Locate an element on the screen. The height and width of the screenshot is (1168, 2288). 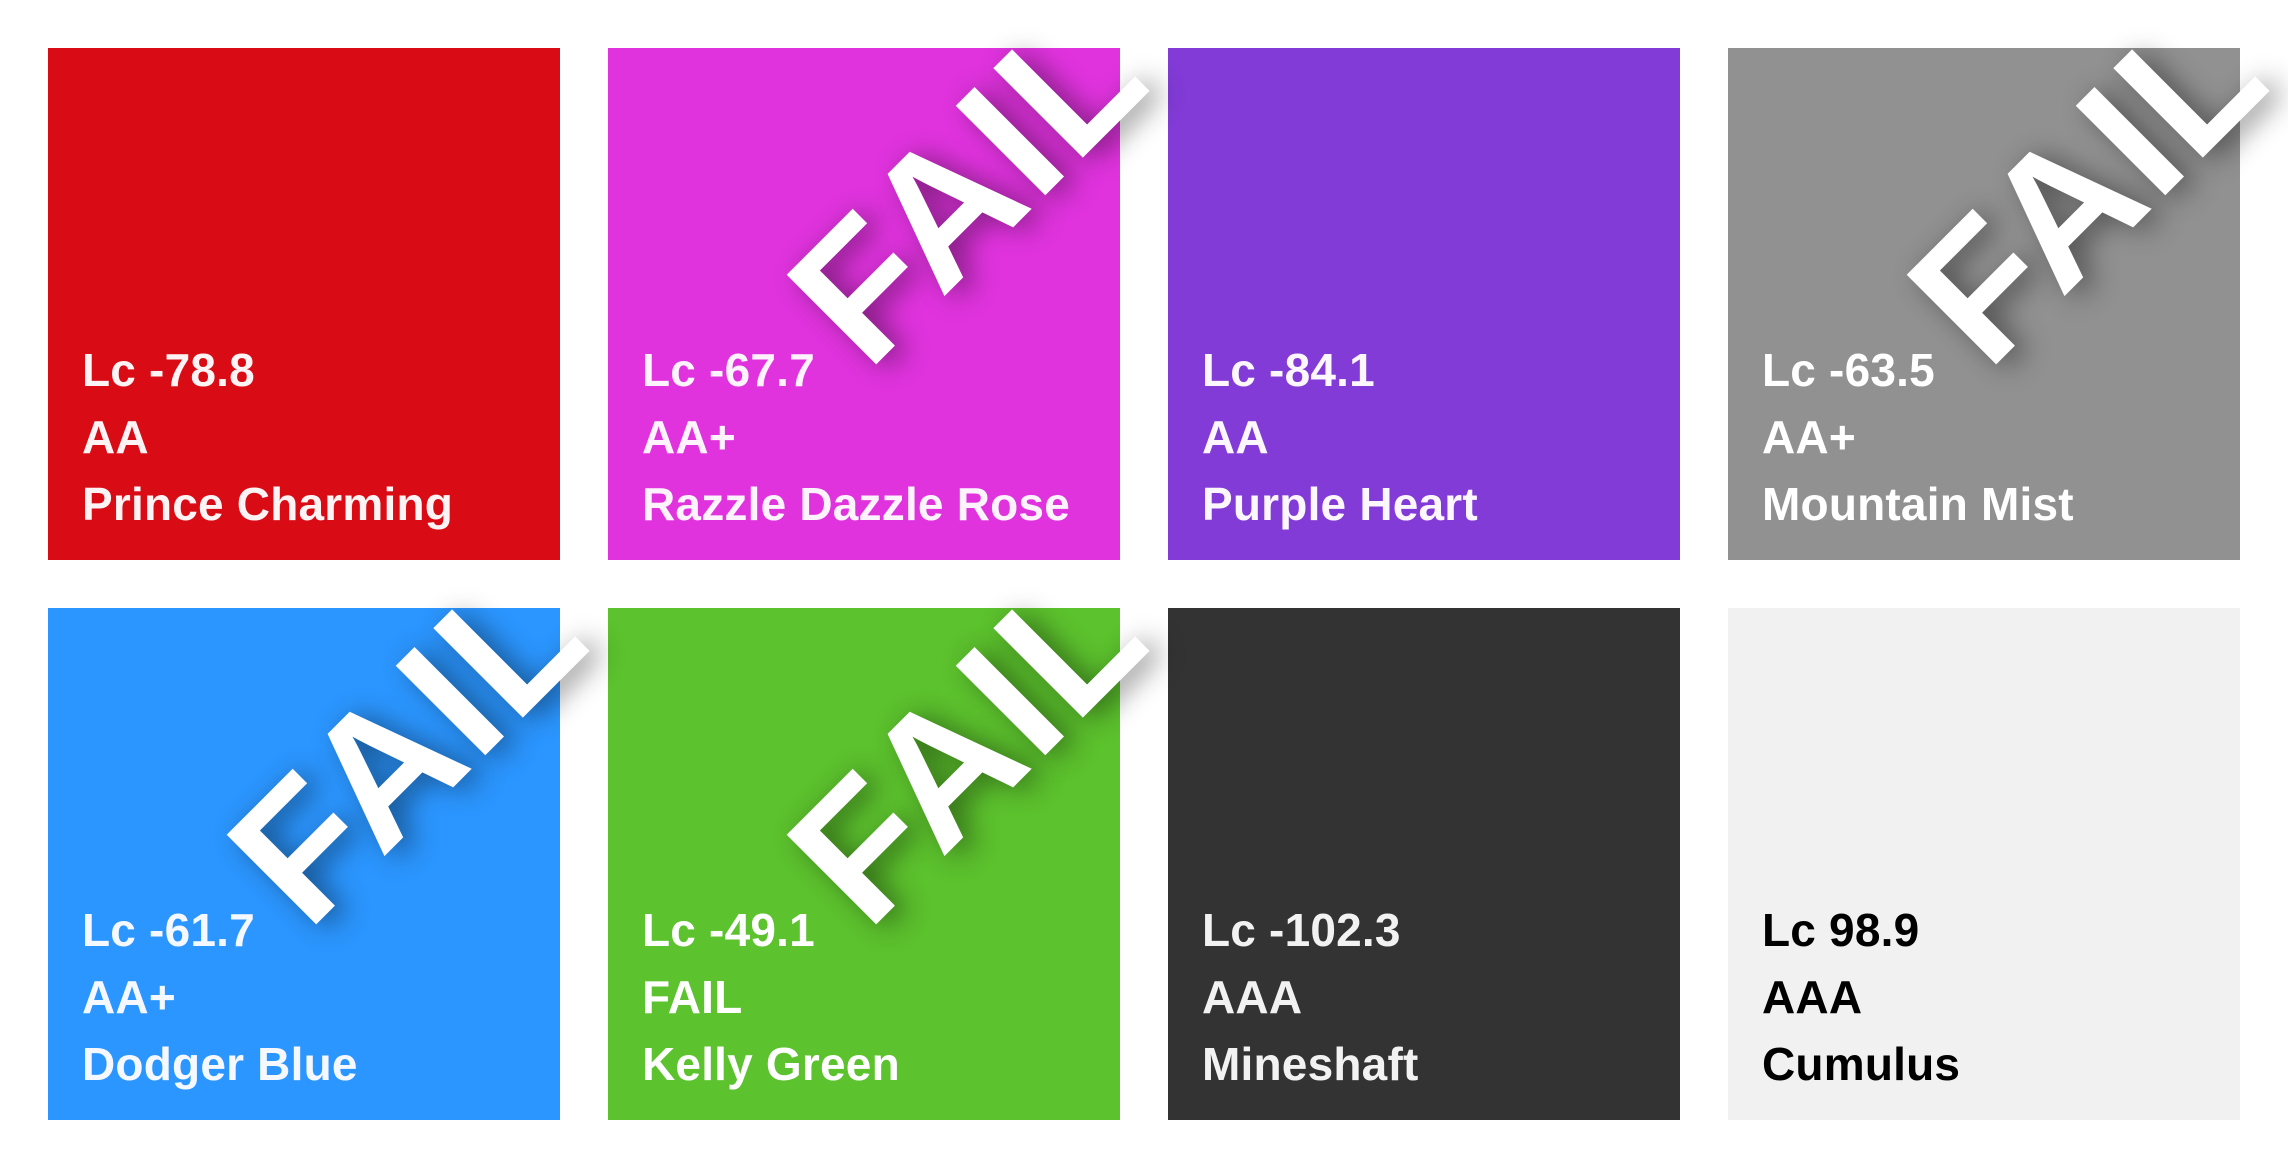
contrast-value: Lc -78.8 is located at coordinates (168, 370).